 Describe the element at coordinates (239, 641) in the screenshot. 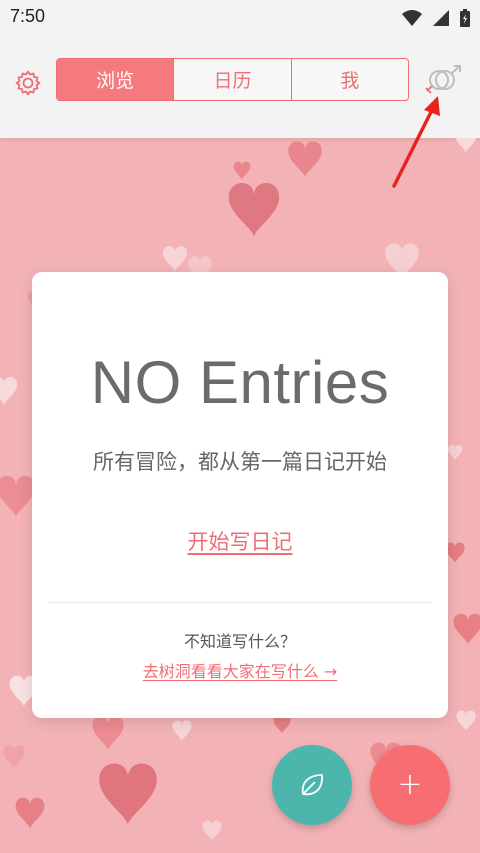

I see `prompt-question: 不知道写什么？` at that location.